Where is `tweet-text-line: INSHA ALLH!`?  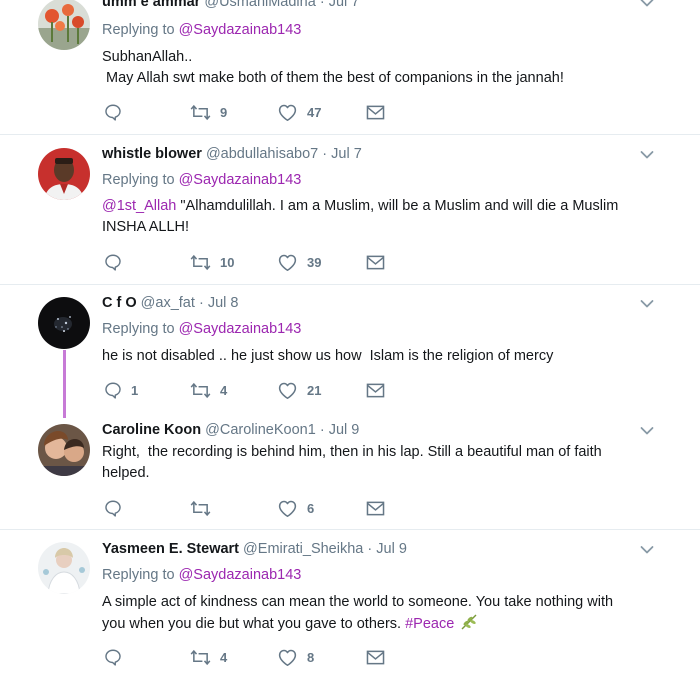 tweet-text-line: INSHA ALLH! is located at coordinates (146, 227).